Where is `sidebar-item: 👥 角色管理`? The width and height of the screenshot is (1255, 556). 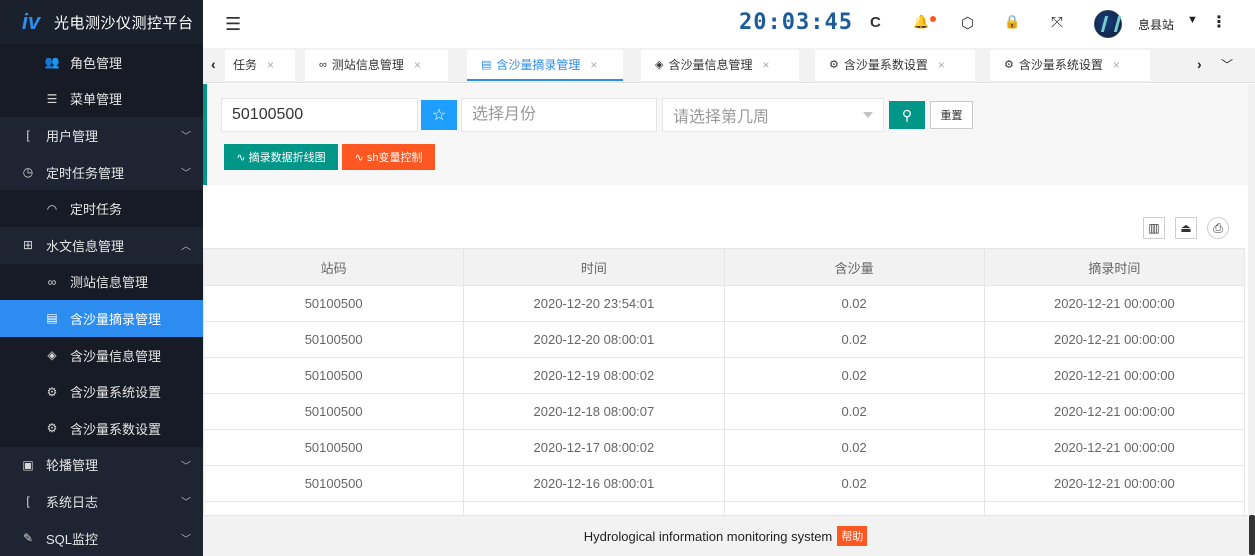
sidebar-item: 👥 角色管理 is located at coordinates (101, 62).